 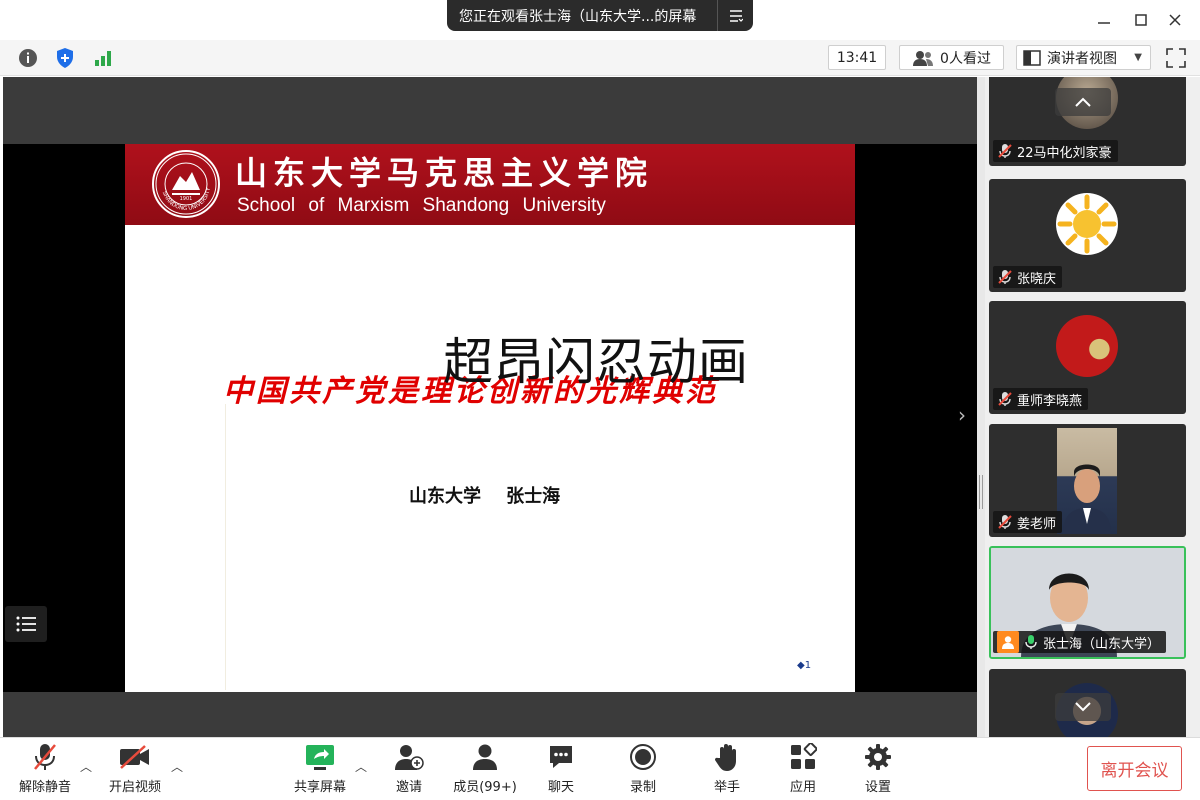 I want to click on viewer-count: 0人看过, so click(x=951, y=57).